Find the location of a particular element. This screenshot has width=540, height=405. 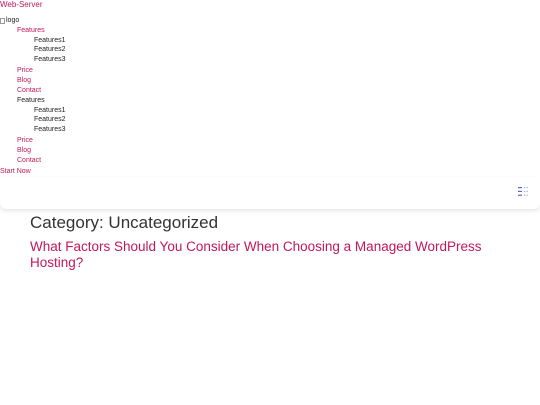

menu-item-price: Price is located at coordinates (25, 70).